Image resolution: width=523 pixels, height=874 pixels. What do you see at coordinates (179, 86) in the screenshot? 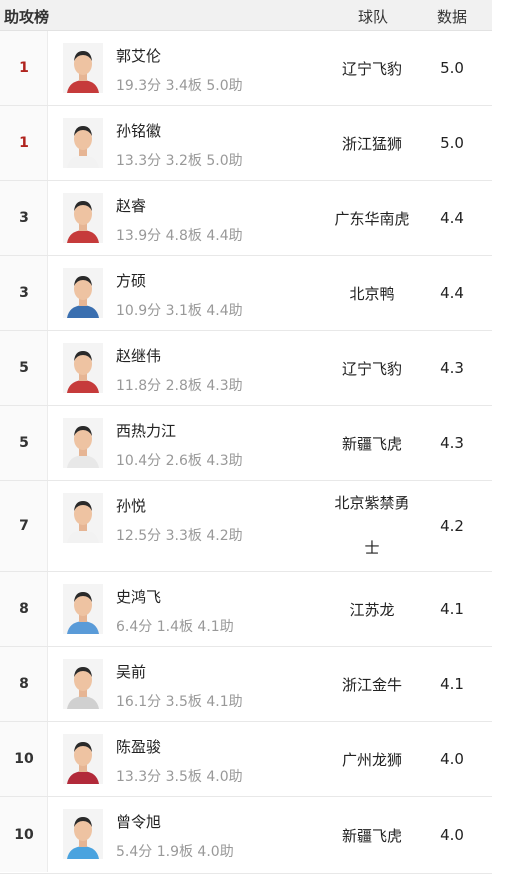
I see `player-stats: 19.3分 3.4板 5.0助` at bounding box center [179, 86].